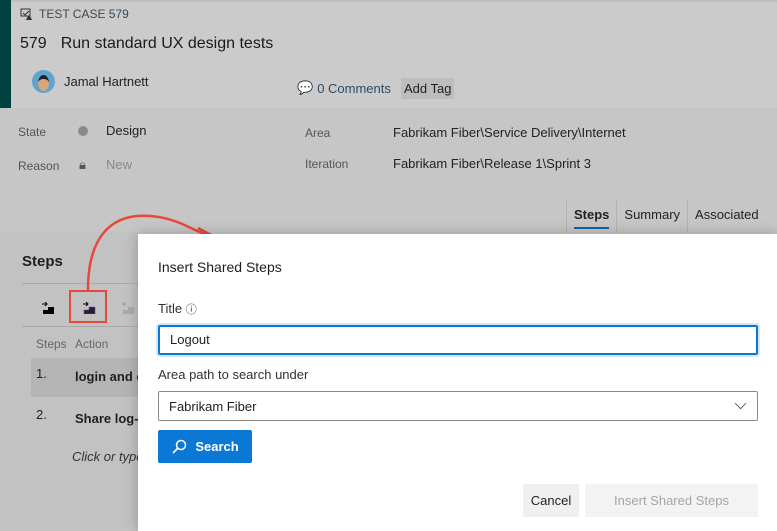 This screenshot has width=777, height=531. Describe the element at coordinates (107, 418) in the screenshot. I see `step-action: Share log-` at that location.